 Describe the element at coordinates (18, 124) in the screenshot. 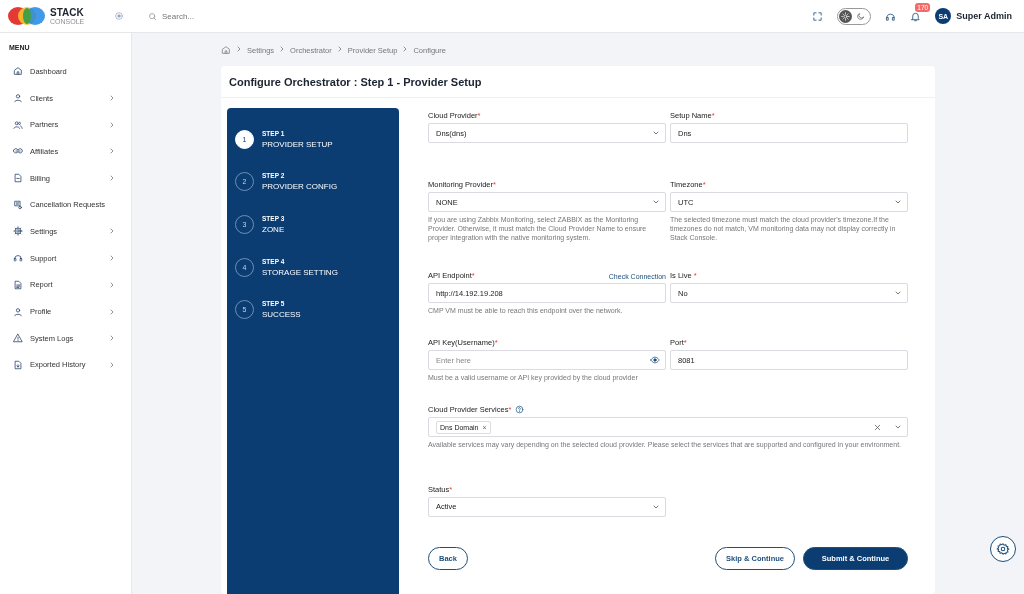

I see `users-icon` at that location.